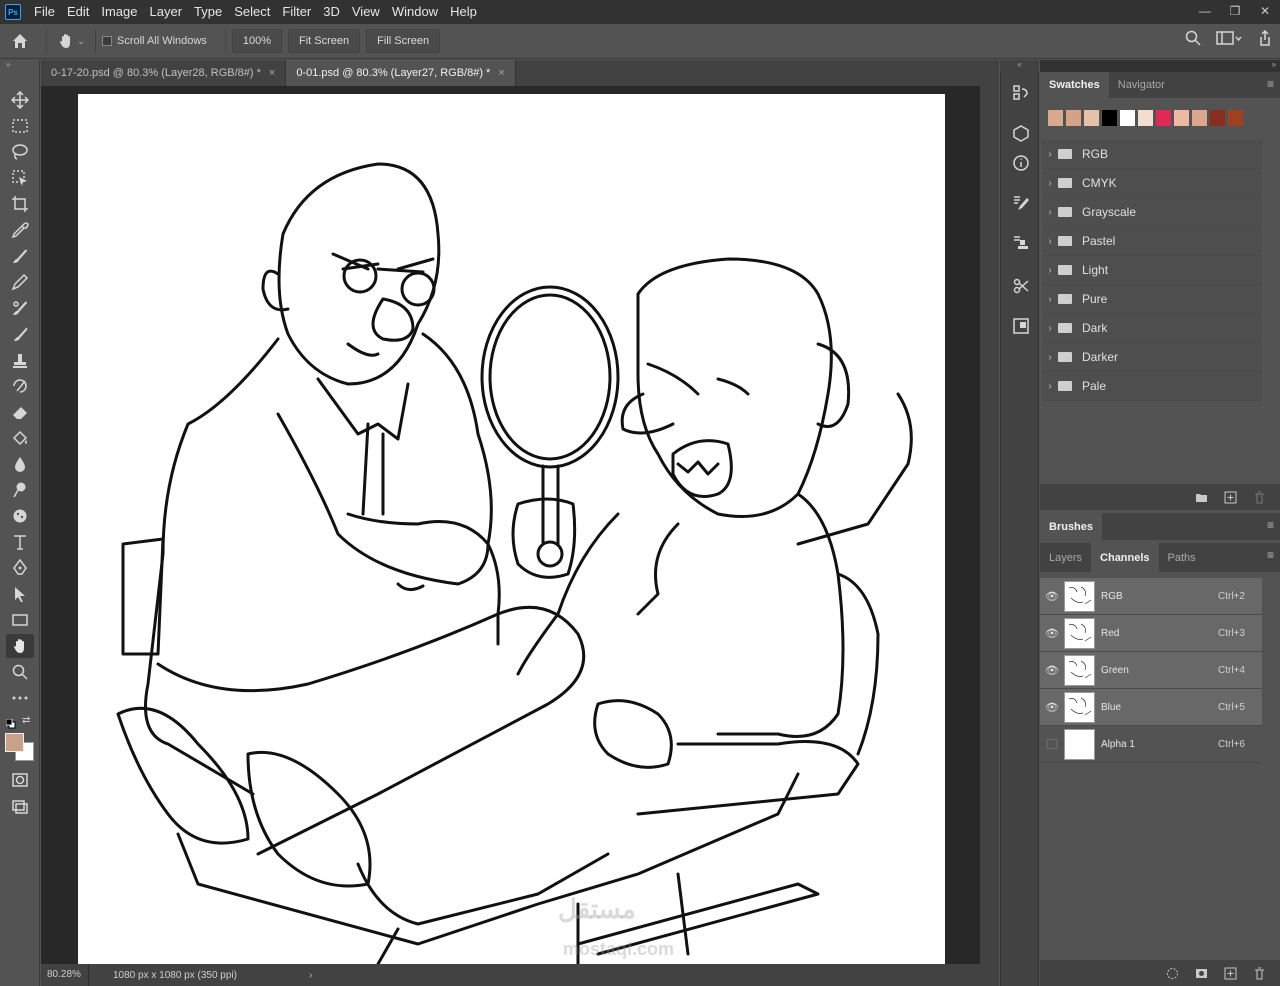 The width and height of the screenshot is (1280, 986). I want to click on properties-panel-icon, so click(1021, 326).